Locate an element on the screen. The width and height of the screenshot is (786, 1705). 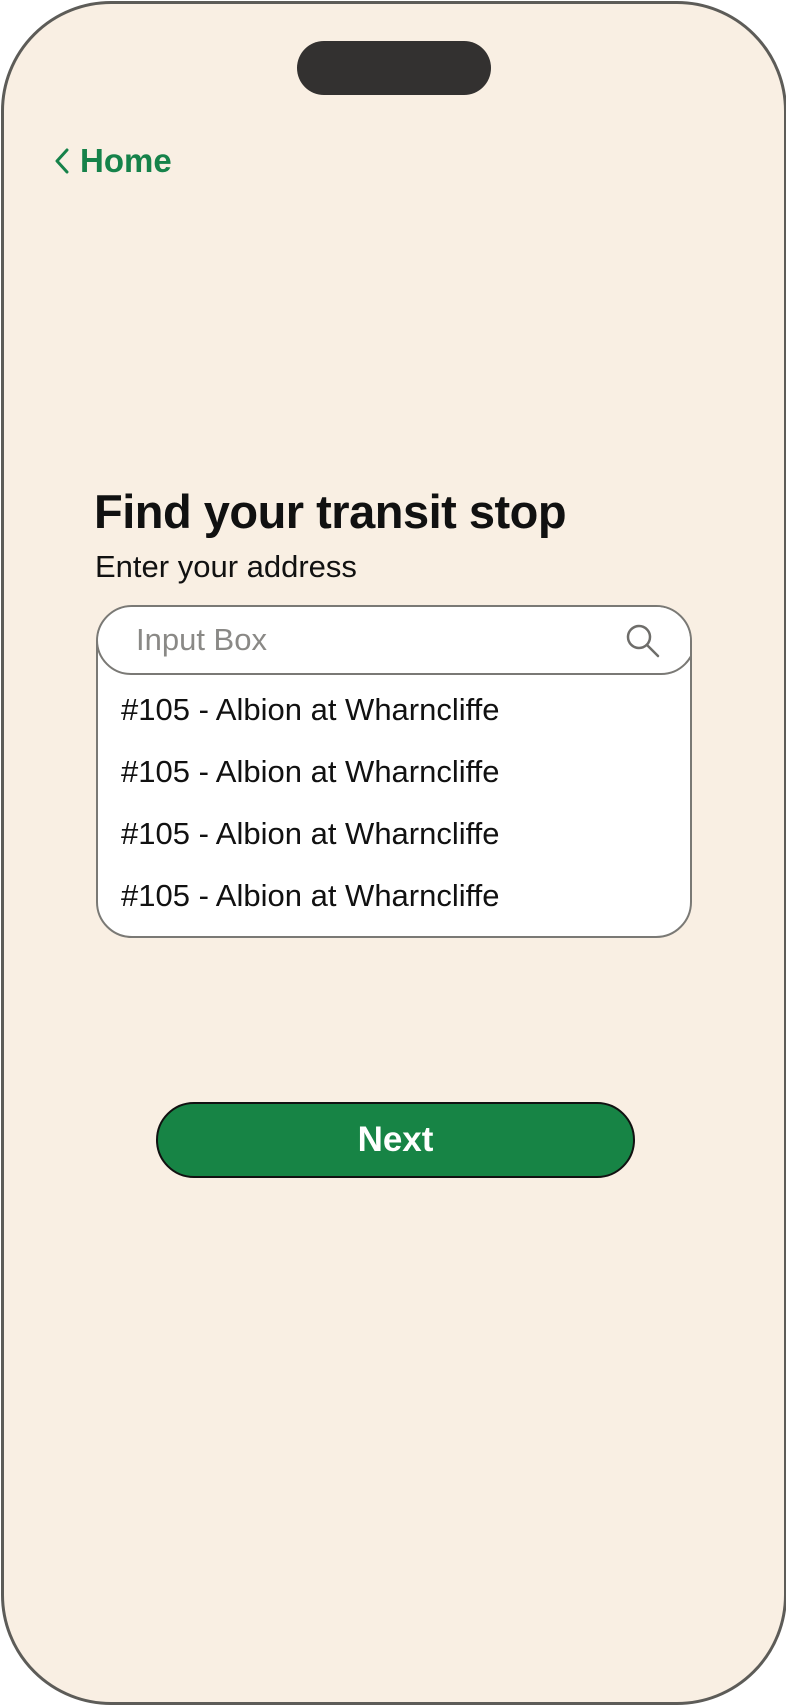
back-home-label: Home is located at coordinates (126, 160).